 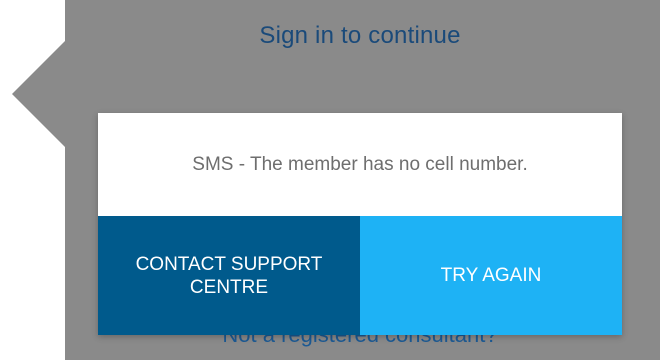 I want to click on panel-title: Sign in to continue, so click(x=360, y=35).